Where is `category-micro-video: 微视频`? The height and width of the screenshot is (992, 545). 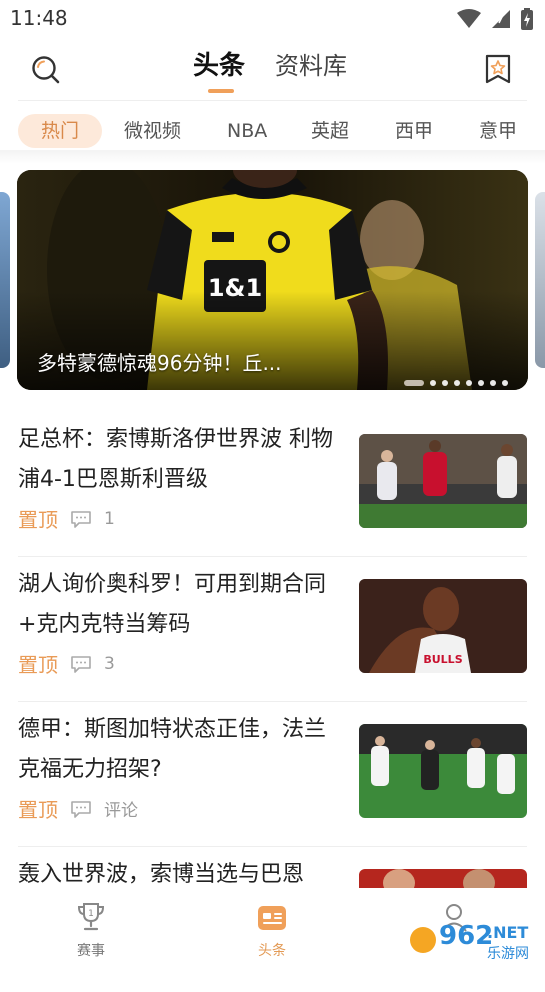
category-micro-video: 微视频 is located at coordinates (152, 131).